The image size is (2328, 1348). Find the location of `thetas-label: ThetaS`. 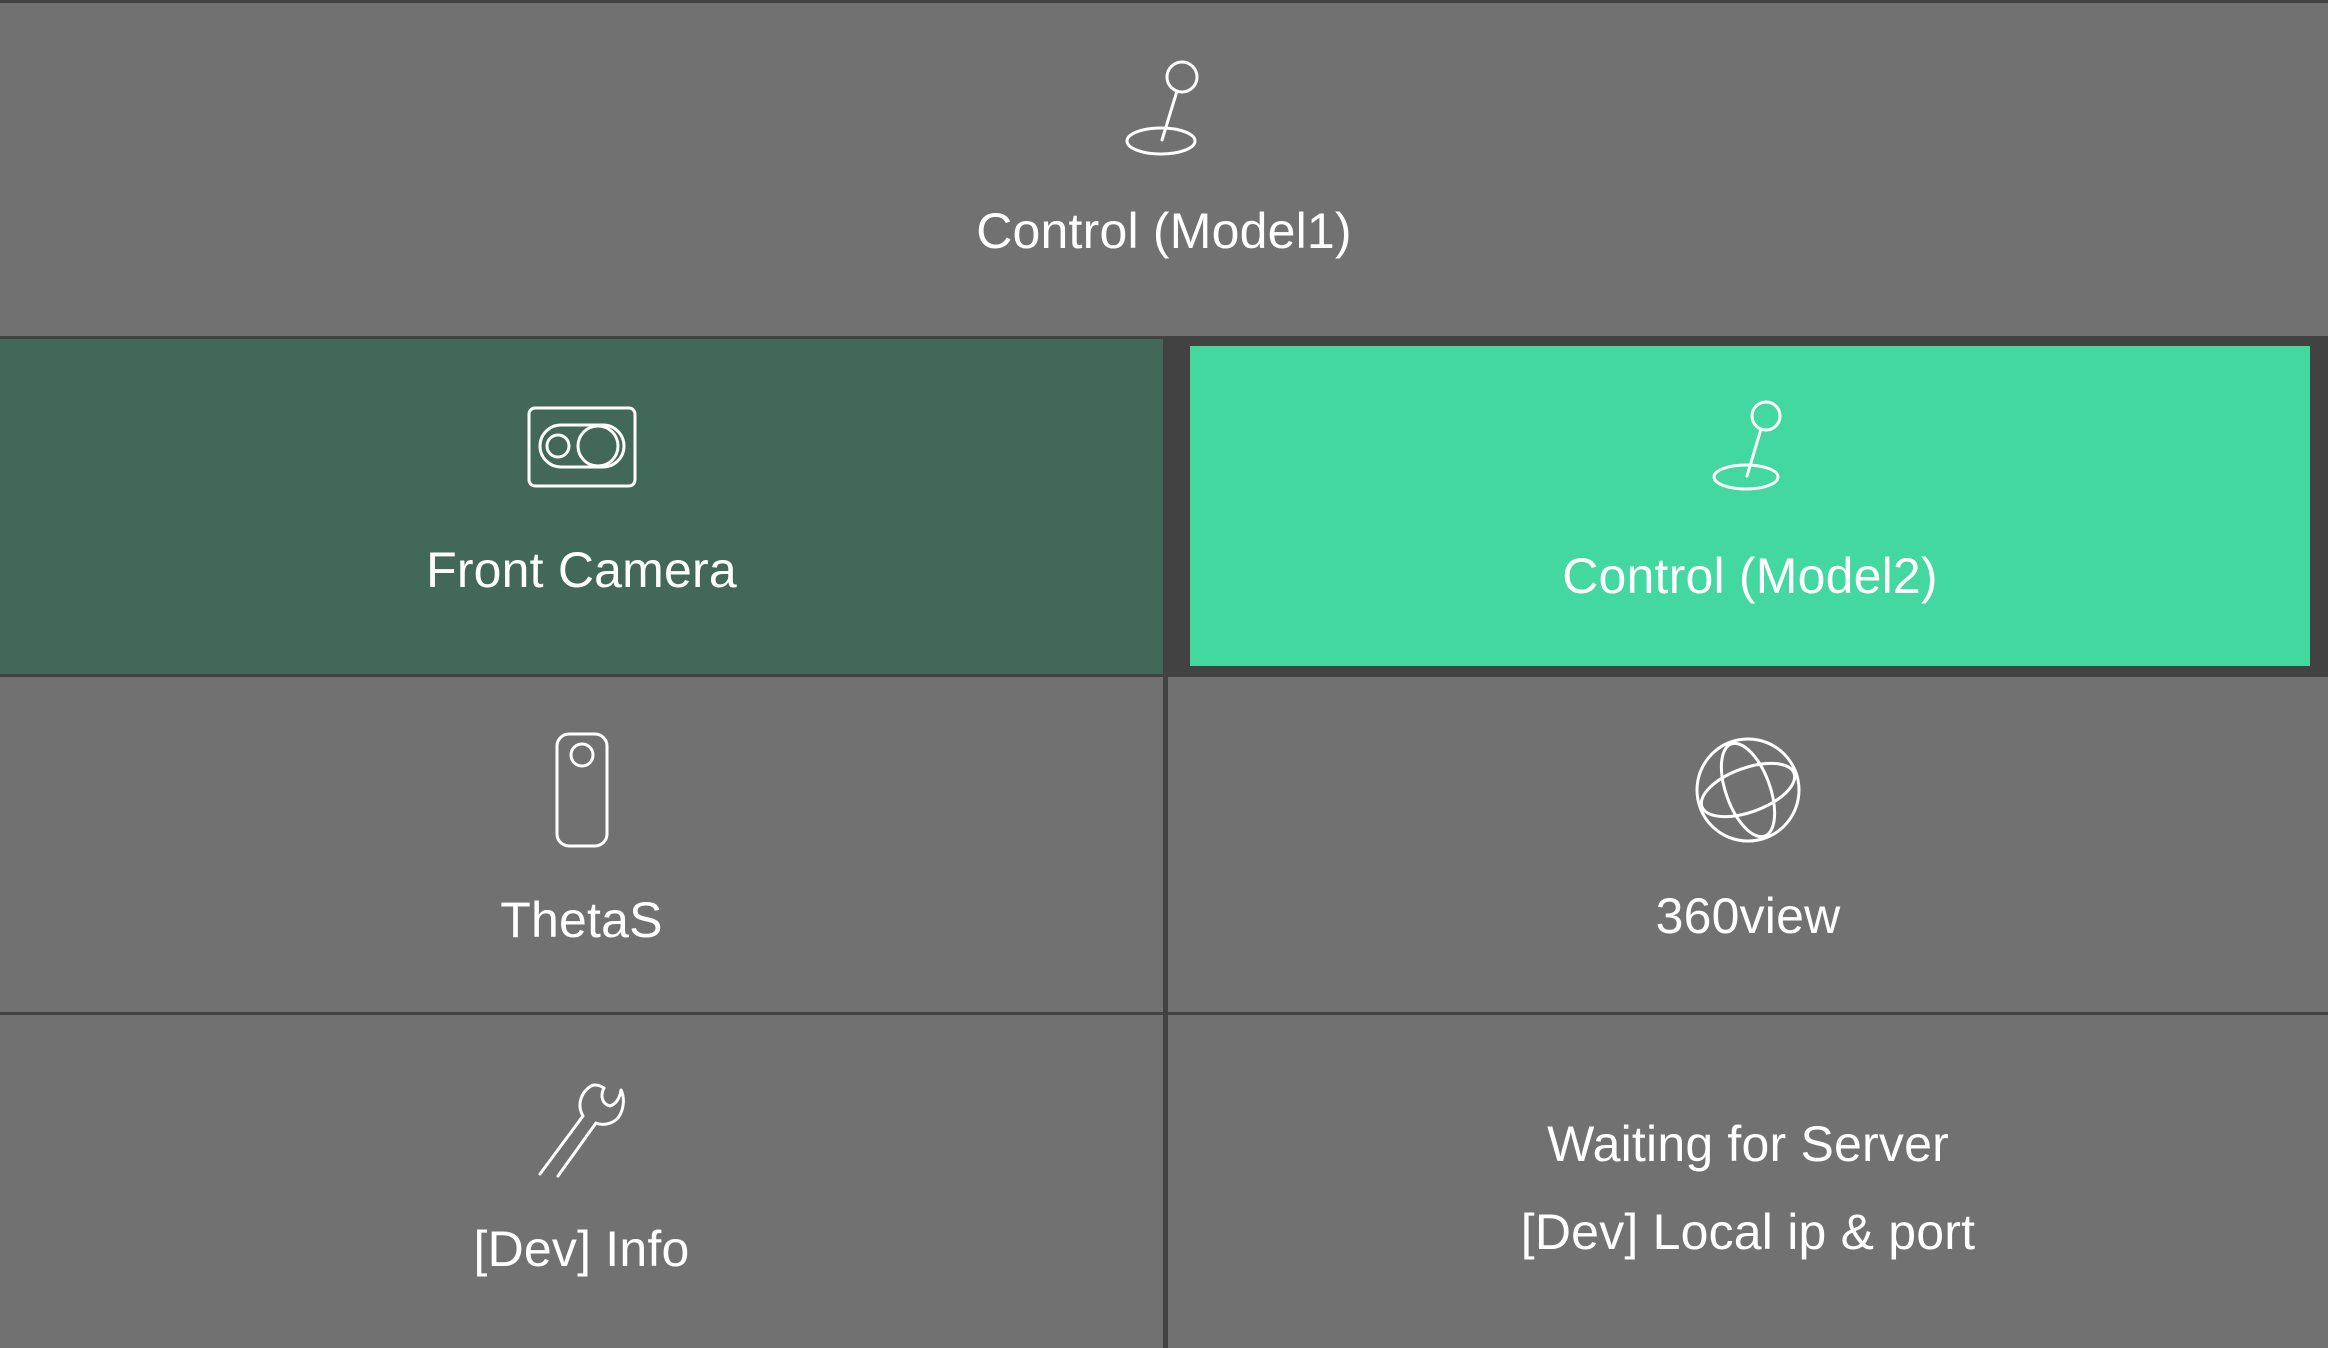

thetas-label: ThetaS is located at coordinates (581, 920).